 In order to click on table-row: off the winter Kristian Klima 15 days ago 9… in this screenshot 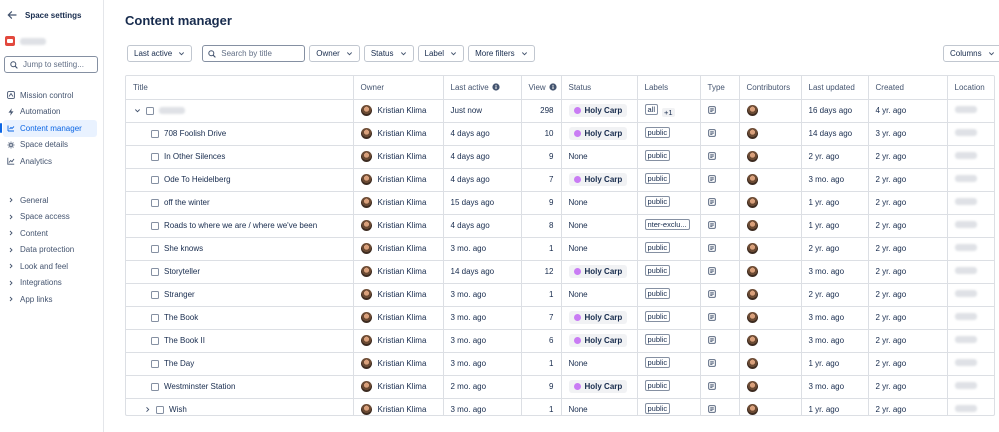, I will do `click(560, 203)`.